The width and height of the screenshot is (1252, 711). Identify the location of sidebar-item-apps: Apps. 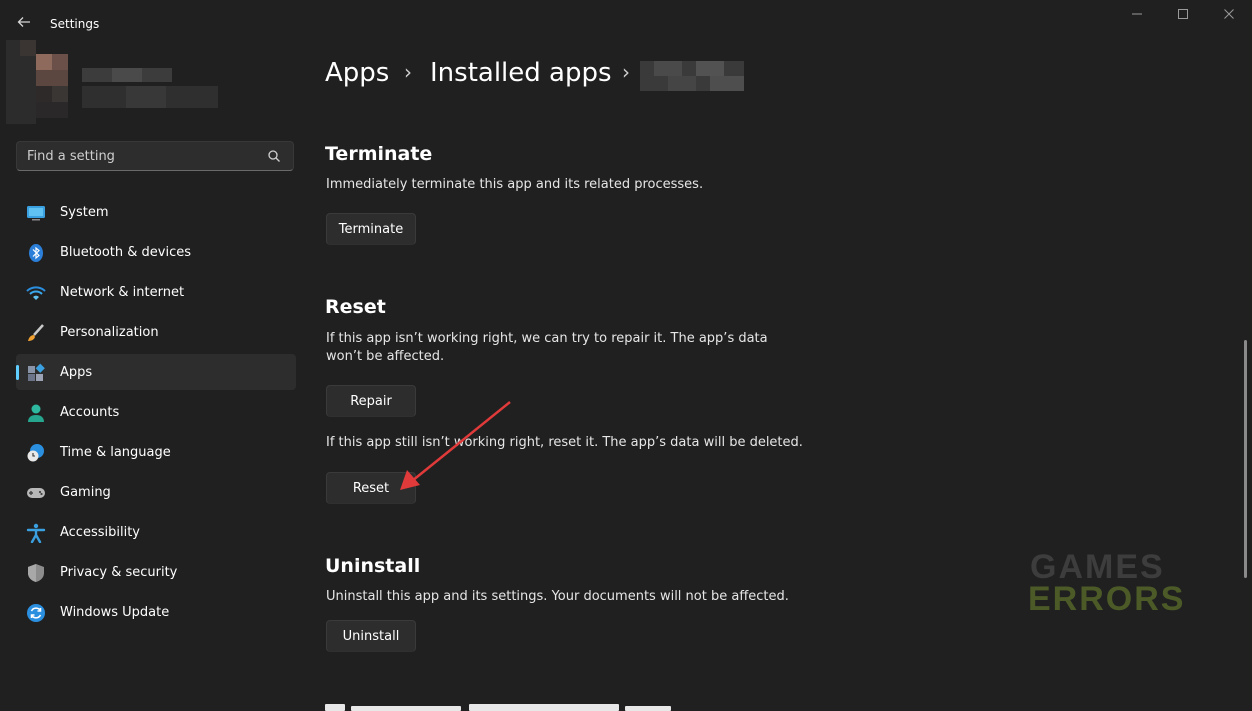
(156, 372).